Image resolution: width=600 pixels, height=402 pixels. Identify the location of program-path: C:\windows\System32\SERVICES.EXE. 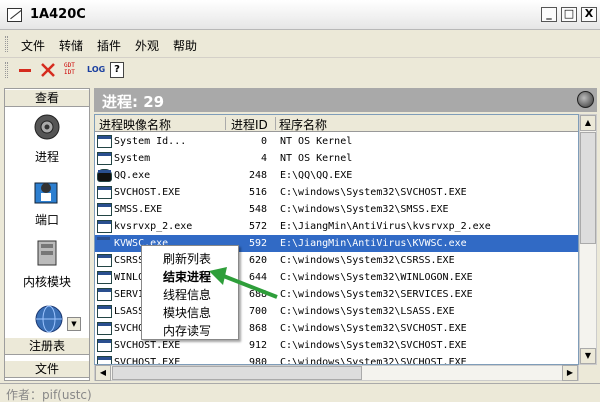
(376, 294).